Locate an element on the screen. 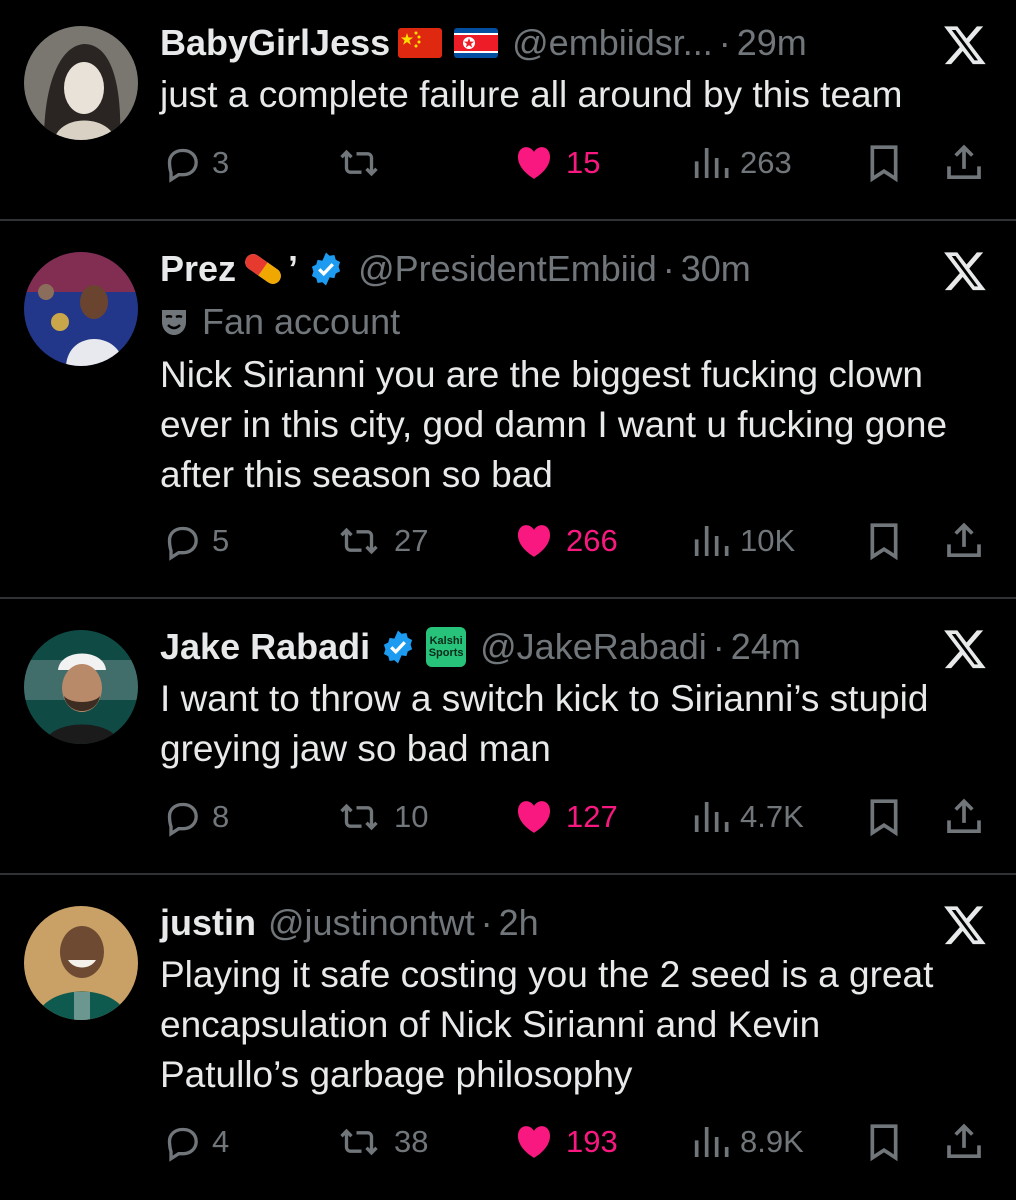 Image resolution: width=1016 pixels, height=1200 pixels. like-count: 15 is located at coordinates (583, 162).